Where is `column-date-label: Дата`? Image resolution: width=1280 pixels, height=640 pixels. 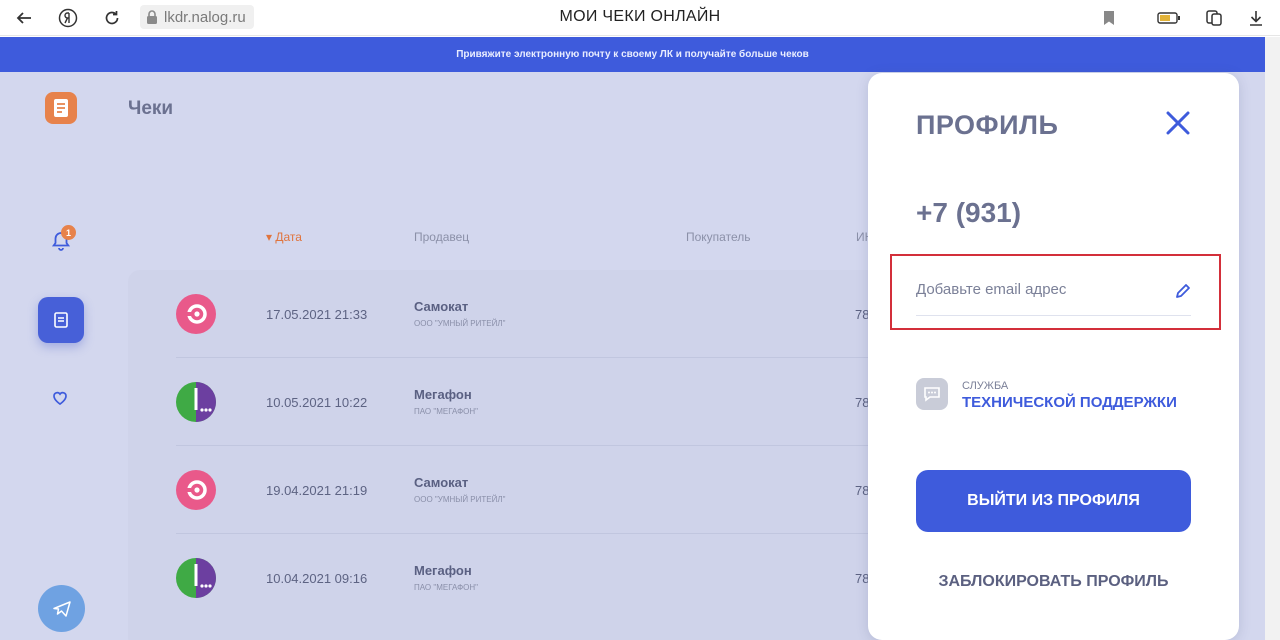
column-date-label: Дата is located at coordinates (288, 237).